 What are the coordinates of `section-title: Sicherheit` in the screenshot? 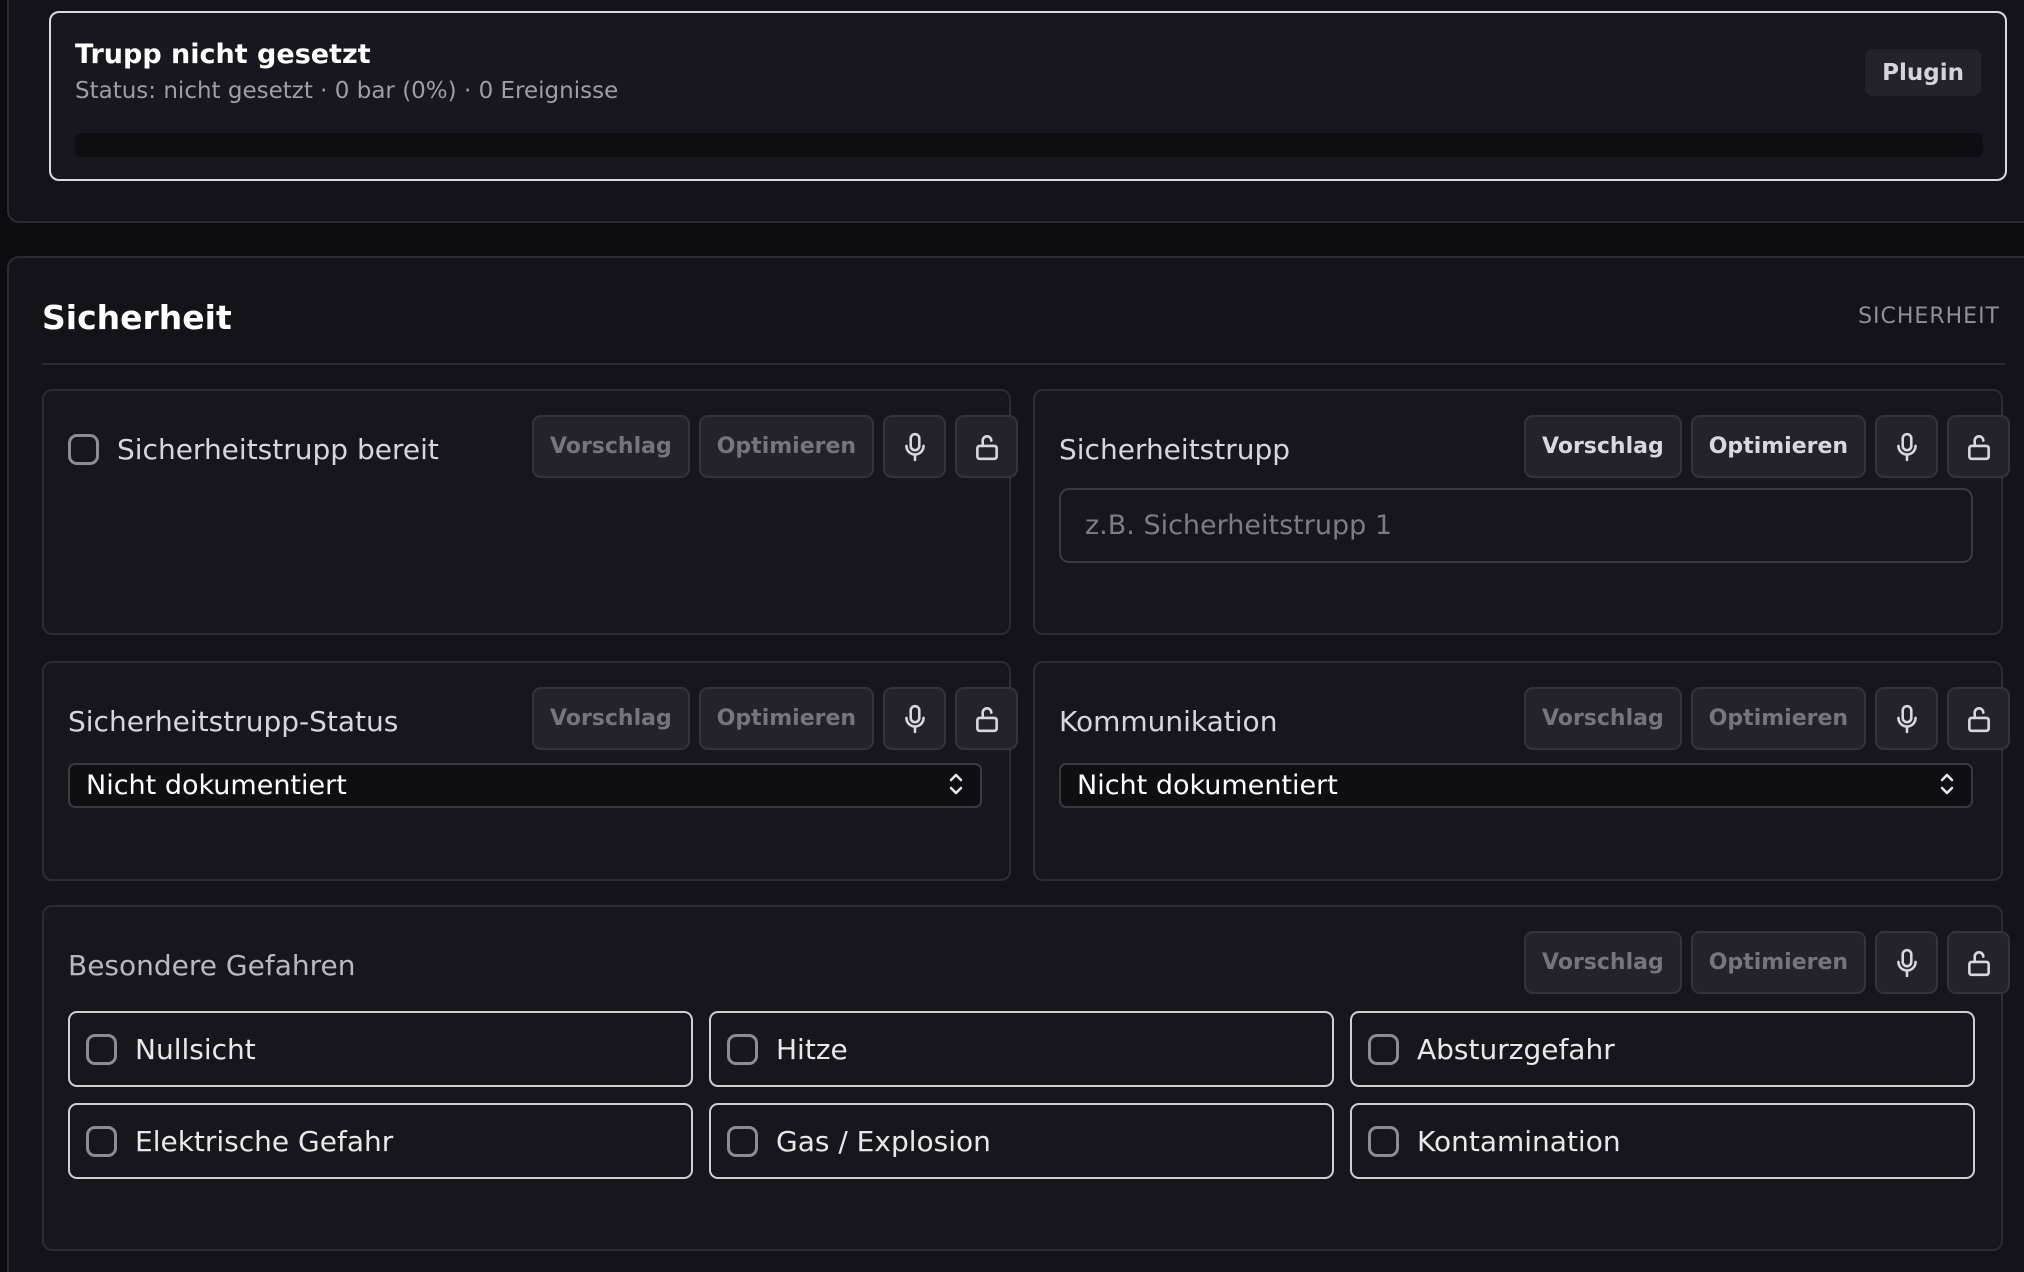 It's located at (137, 317).